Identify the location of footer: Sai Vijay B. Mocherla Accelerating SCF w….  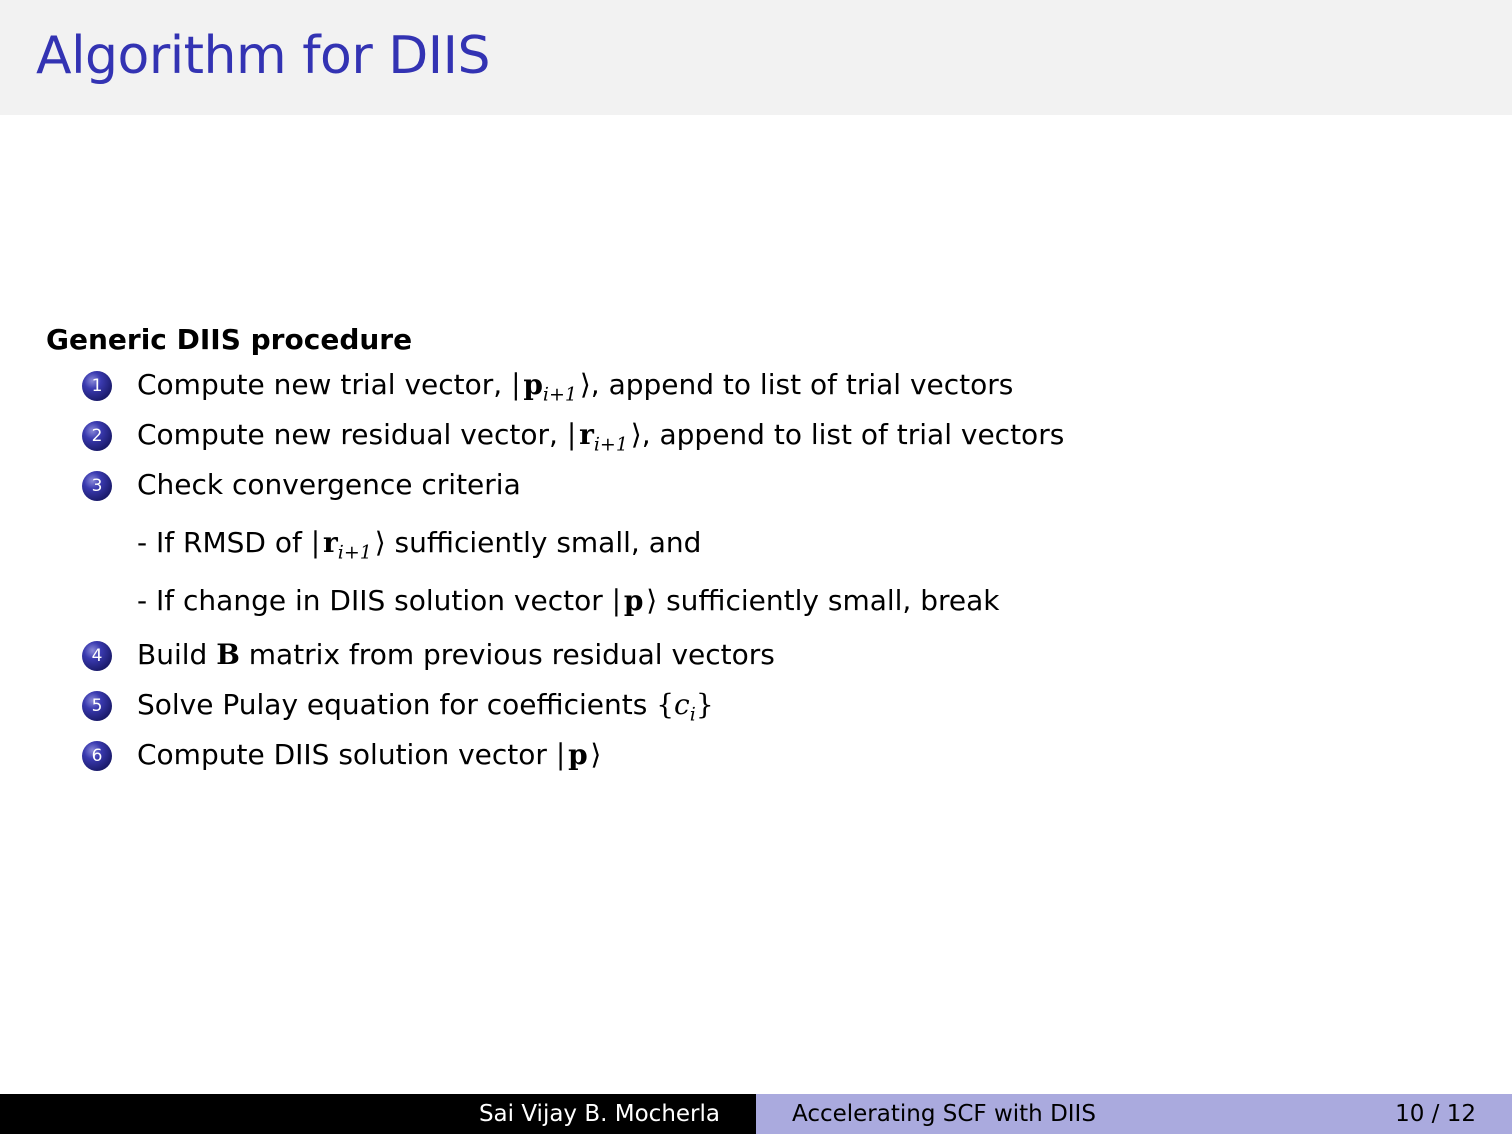
(756, 1114).